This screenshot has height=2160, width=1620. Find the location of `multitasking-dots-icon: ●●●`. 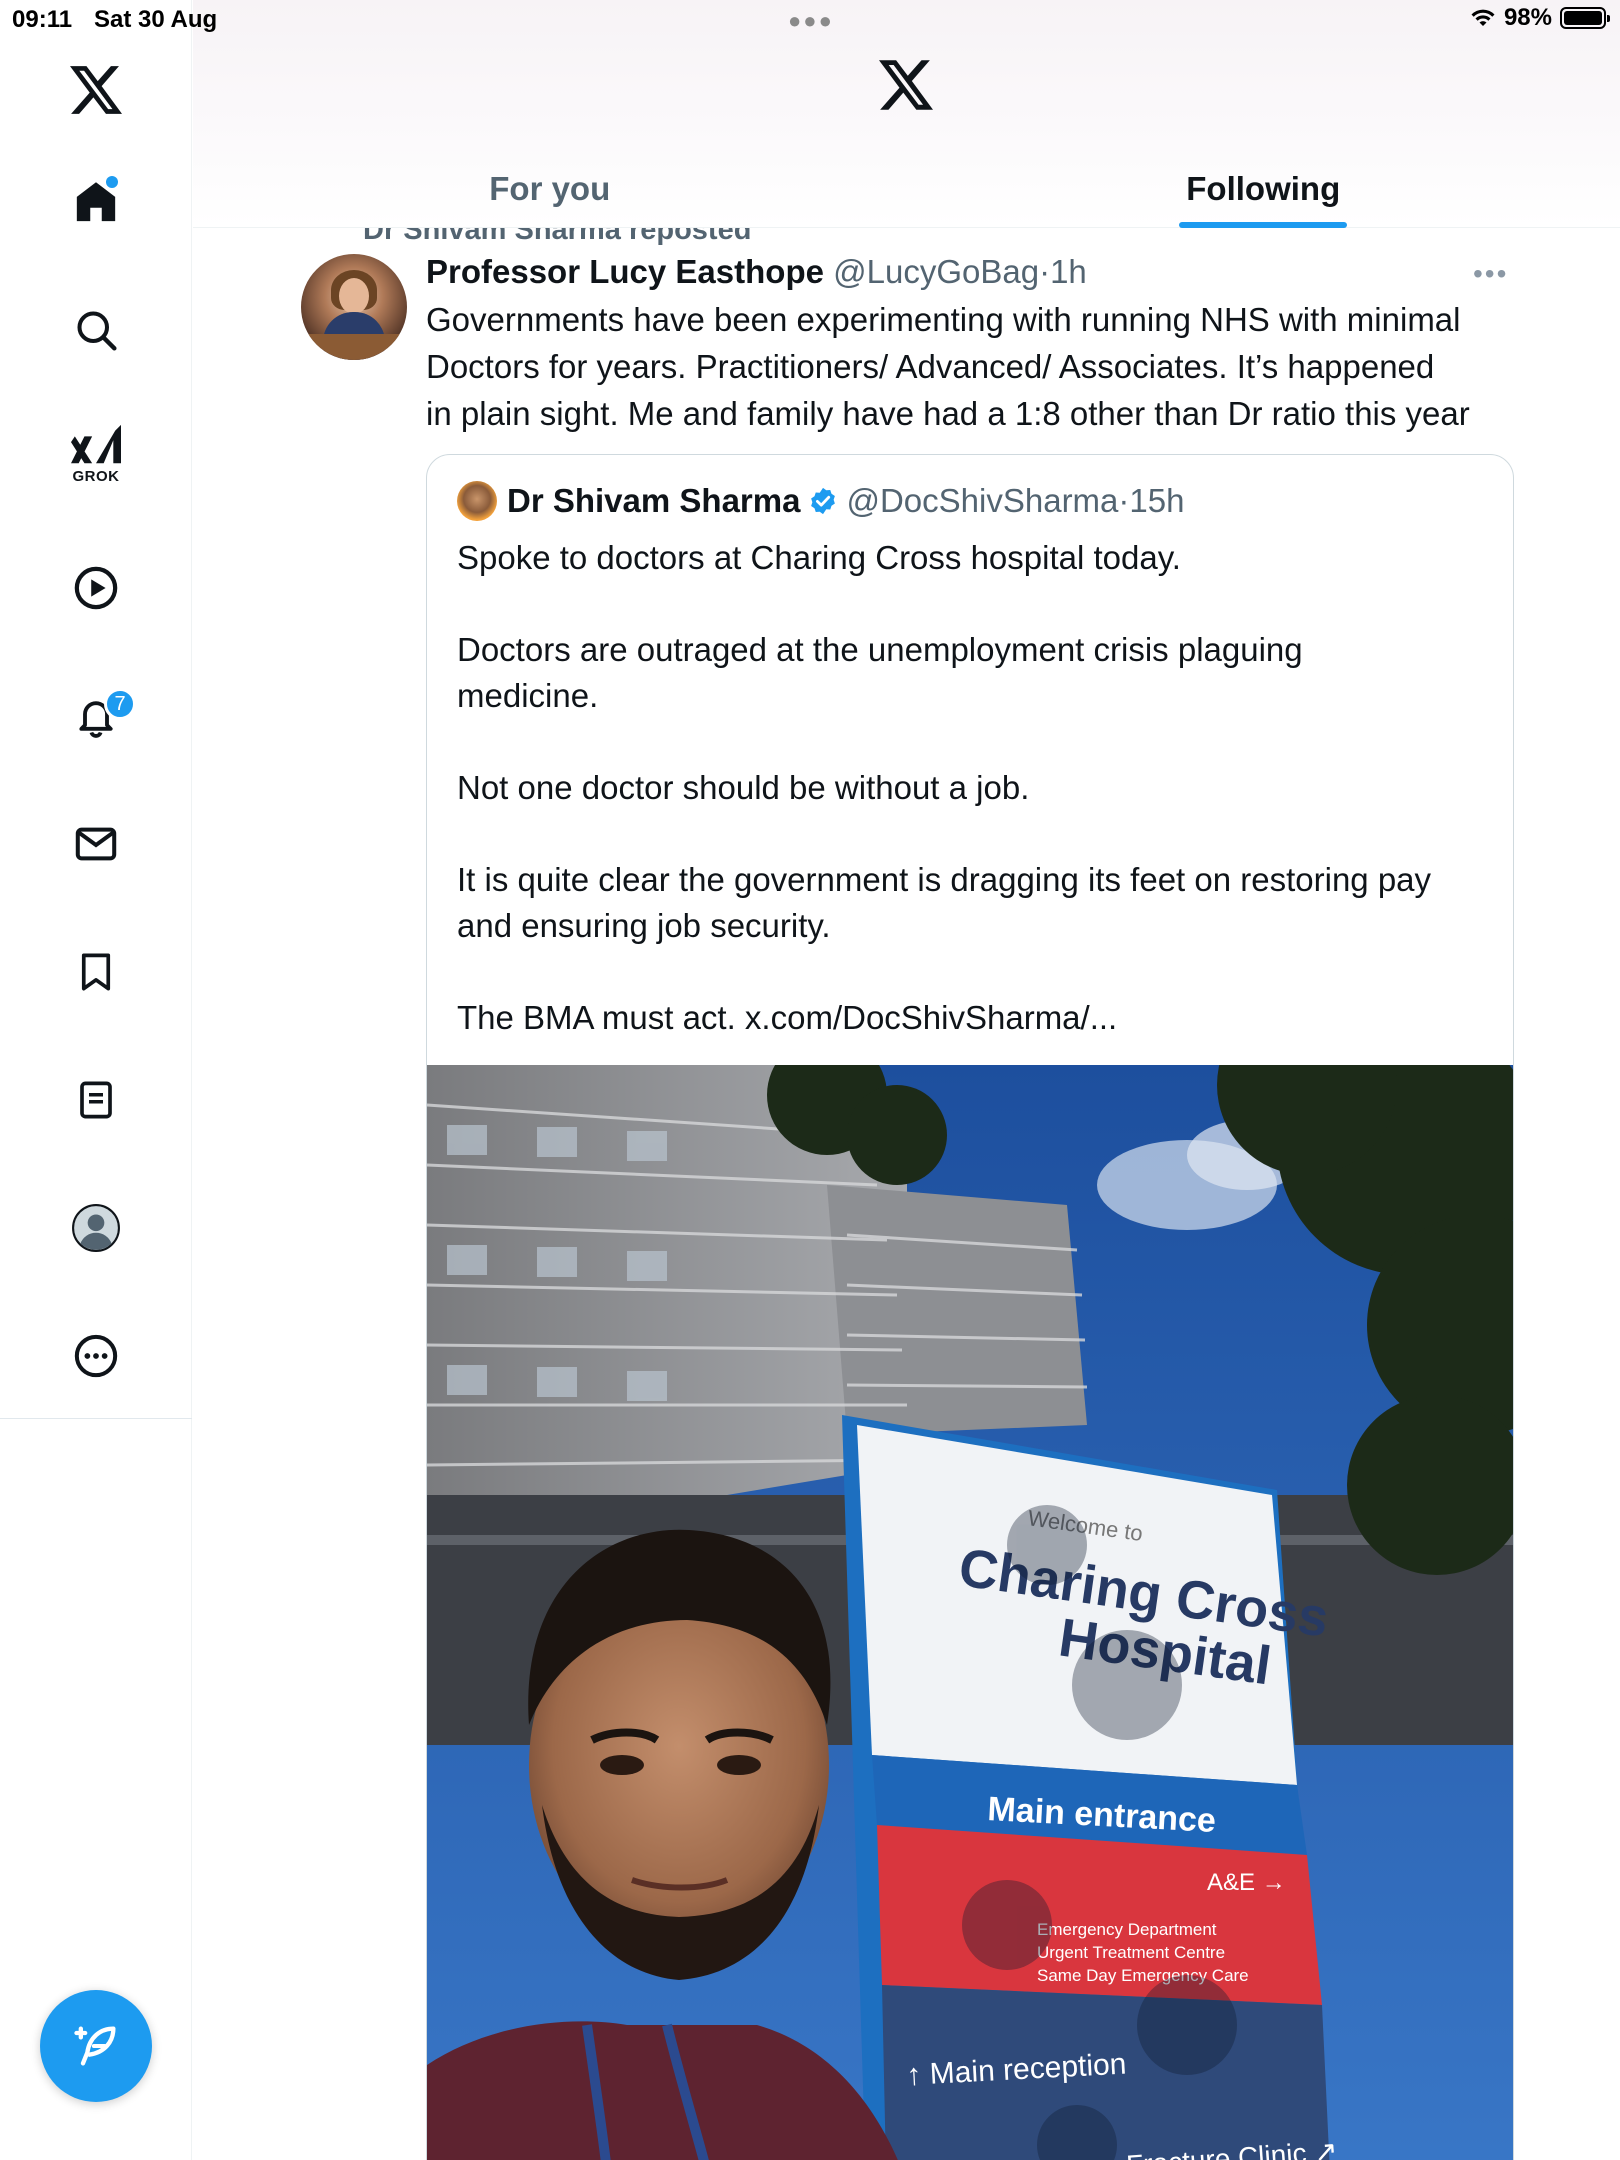

multitasking-dots-icon: ●●● is located at coordinates (811, 21).